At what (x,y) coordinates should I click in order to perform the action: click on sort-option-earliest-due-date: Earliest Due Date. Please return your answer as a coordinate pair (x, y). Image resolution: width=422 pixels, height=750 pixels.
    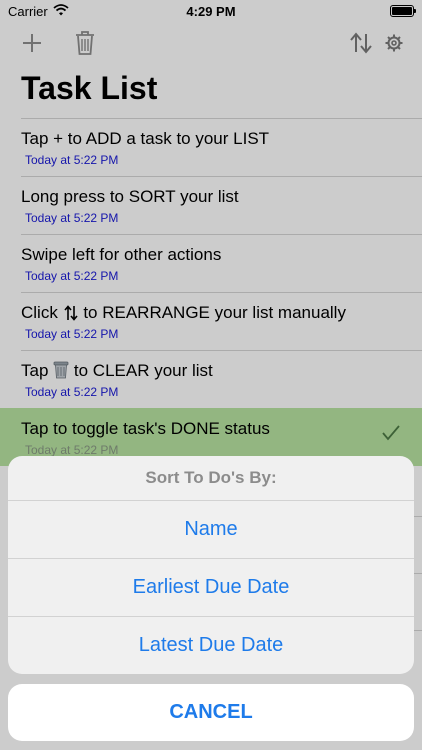
    Looking at the image, I should click on (211, 588).